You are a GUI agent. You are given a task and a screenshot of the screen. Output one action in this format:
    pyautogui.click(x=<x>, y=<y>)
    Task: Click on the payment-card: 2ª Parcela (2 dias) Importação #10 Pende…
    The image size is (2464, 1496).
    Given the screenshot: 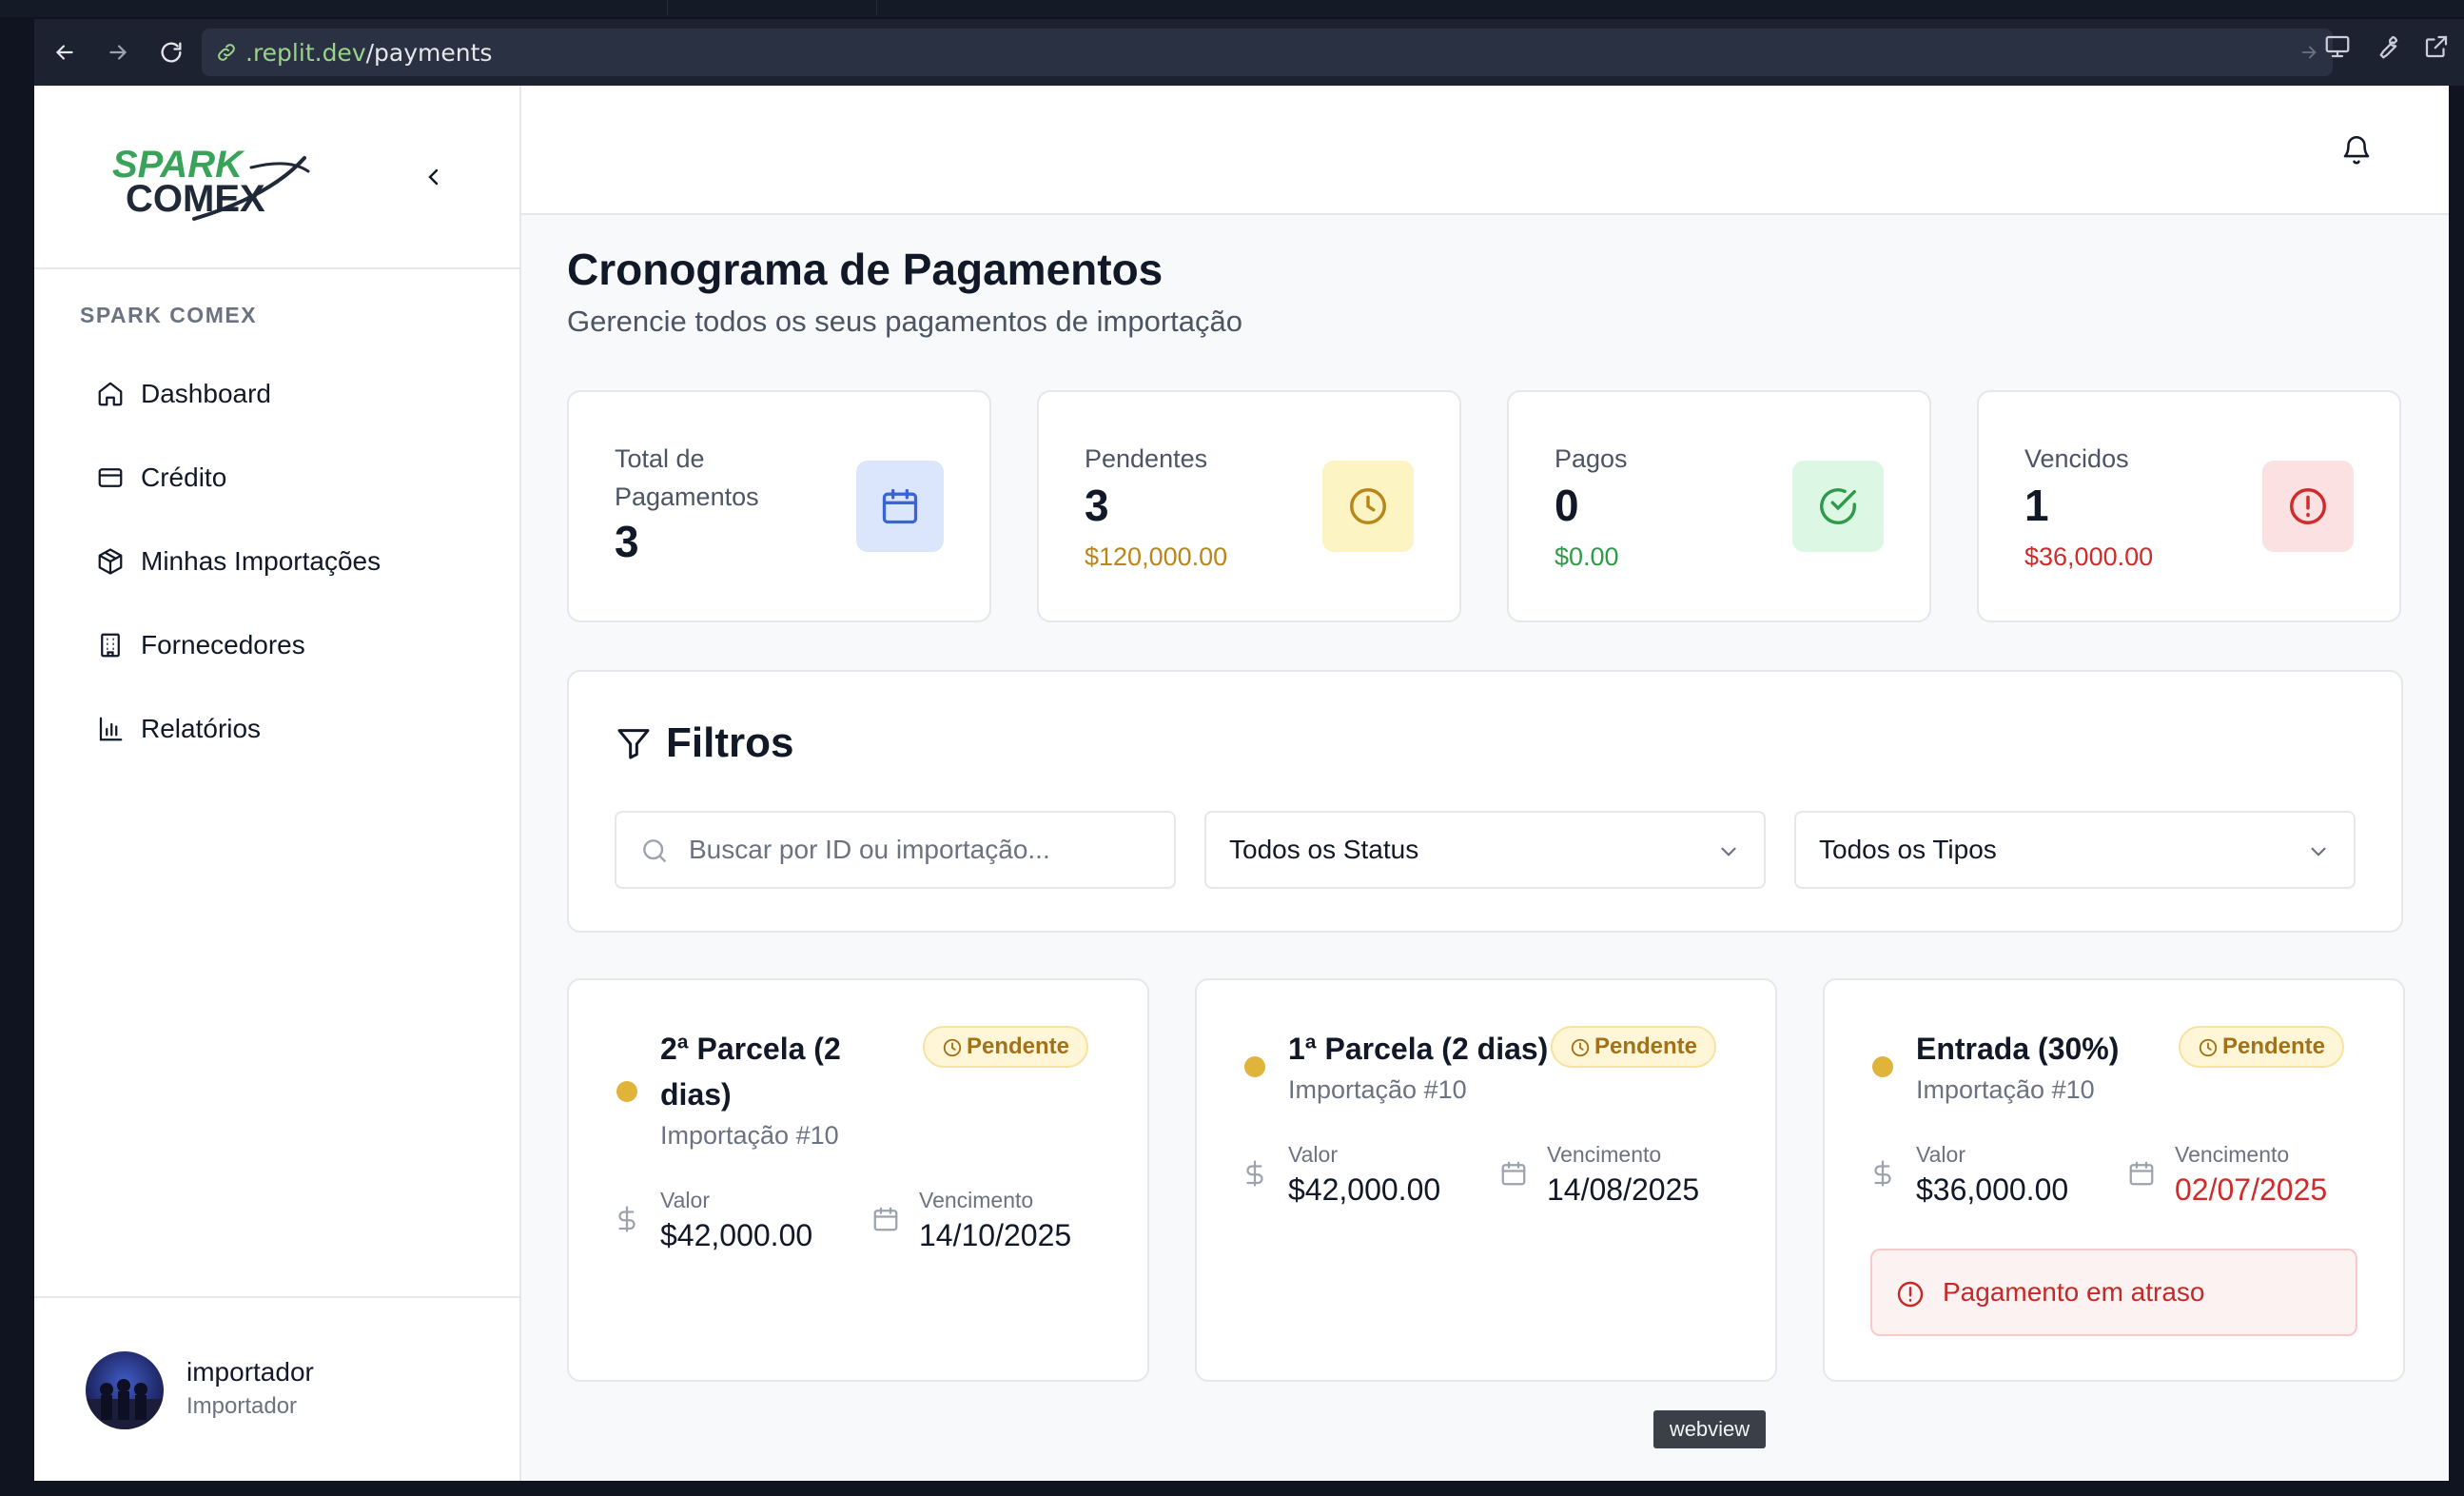 What is the action you would take?
    pyautogui.click(x=858, y=1180)
    